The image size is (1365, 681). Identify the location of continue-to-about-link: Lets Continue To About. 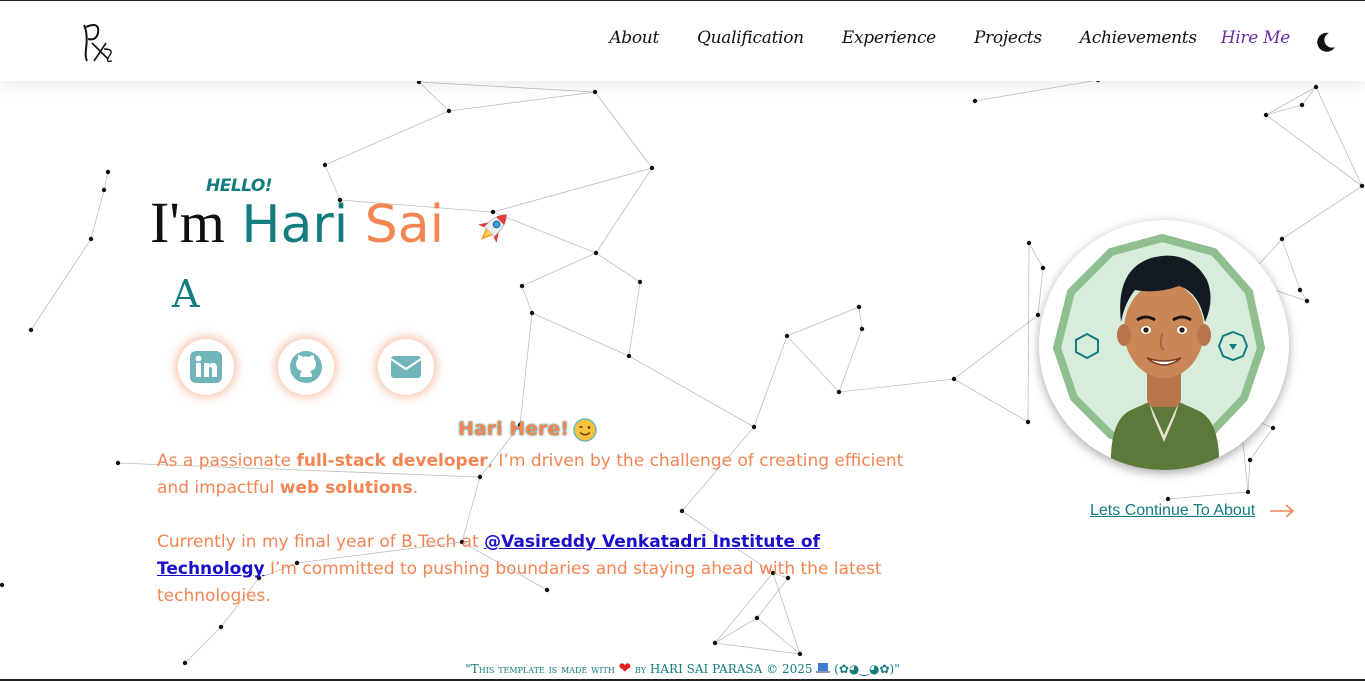
(1192, 511).